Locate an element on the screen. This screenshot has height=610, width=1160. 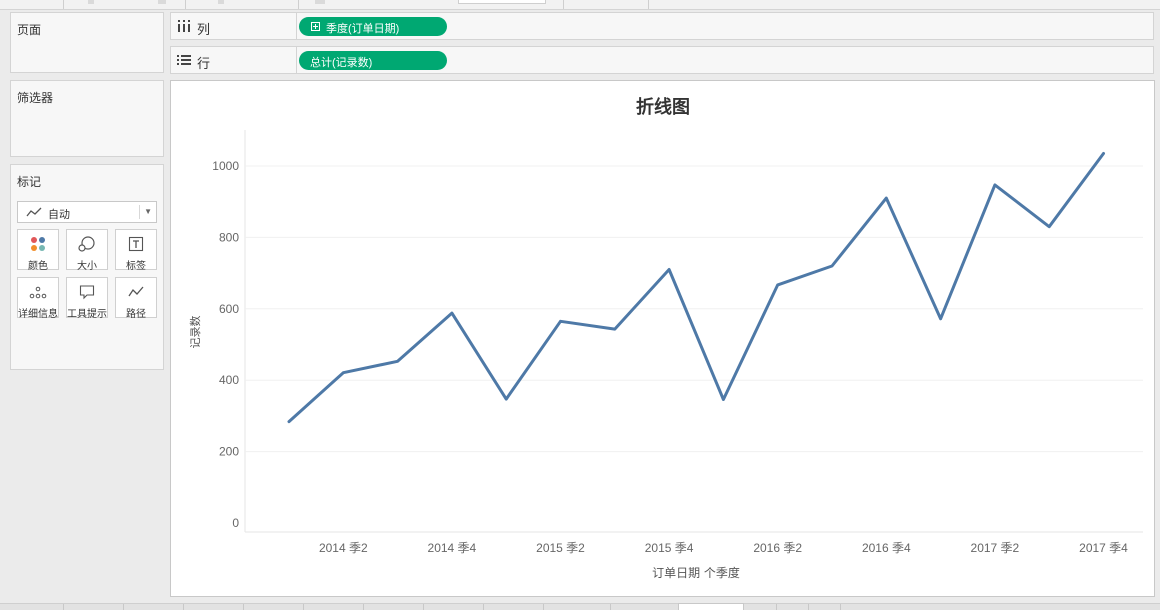
columns-pill-text: 季度(订单日期) is located at coordinates (363, 29).